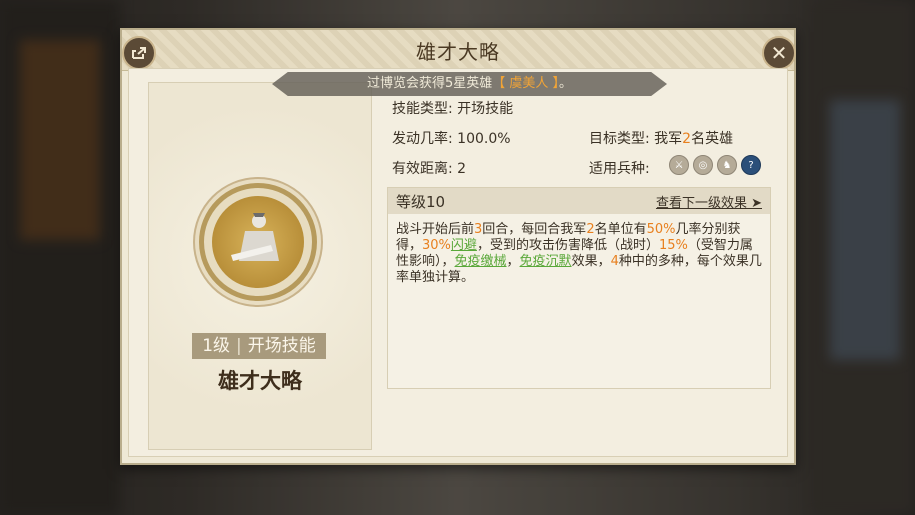 Image resolution: width=915 pixels, height=515 pixels. I want to click on panel-title: 雄才大略, so click(458, 52).